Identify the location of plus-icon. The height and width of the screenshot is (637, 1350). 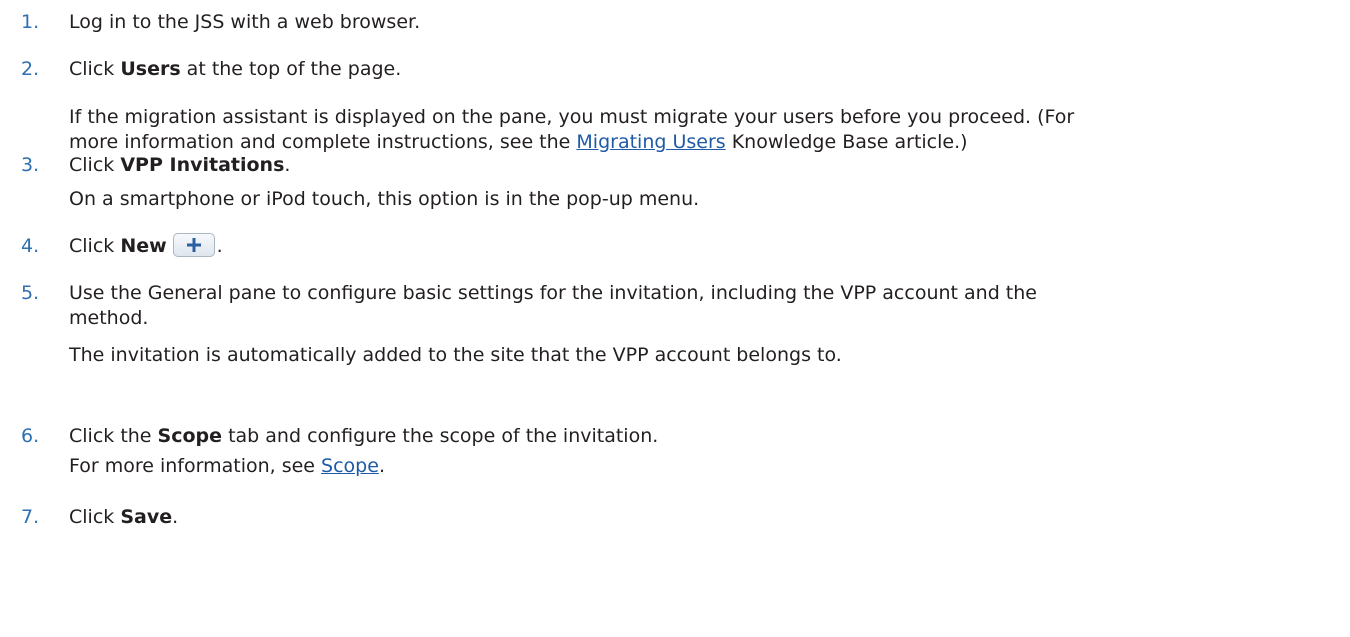
(193, 244).